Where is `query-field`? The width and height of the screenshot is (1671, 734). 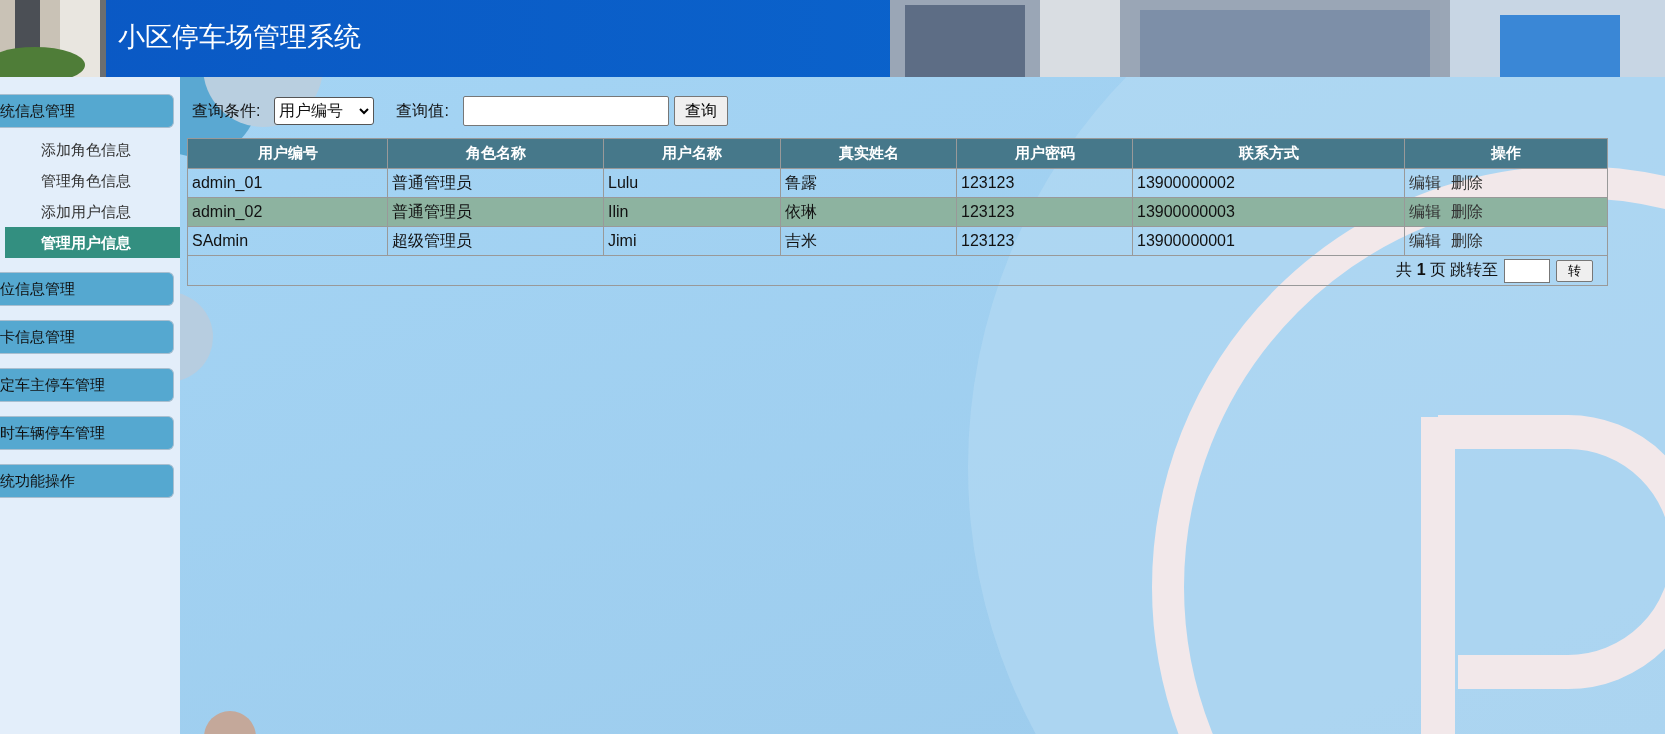
query-field is located at coordinates (565, 111).